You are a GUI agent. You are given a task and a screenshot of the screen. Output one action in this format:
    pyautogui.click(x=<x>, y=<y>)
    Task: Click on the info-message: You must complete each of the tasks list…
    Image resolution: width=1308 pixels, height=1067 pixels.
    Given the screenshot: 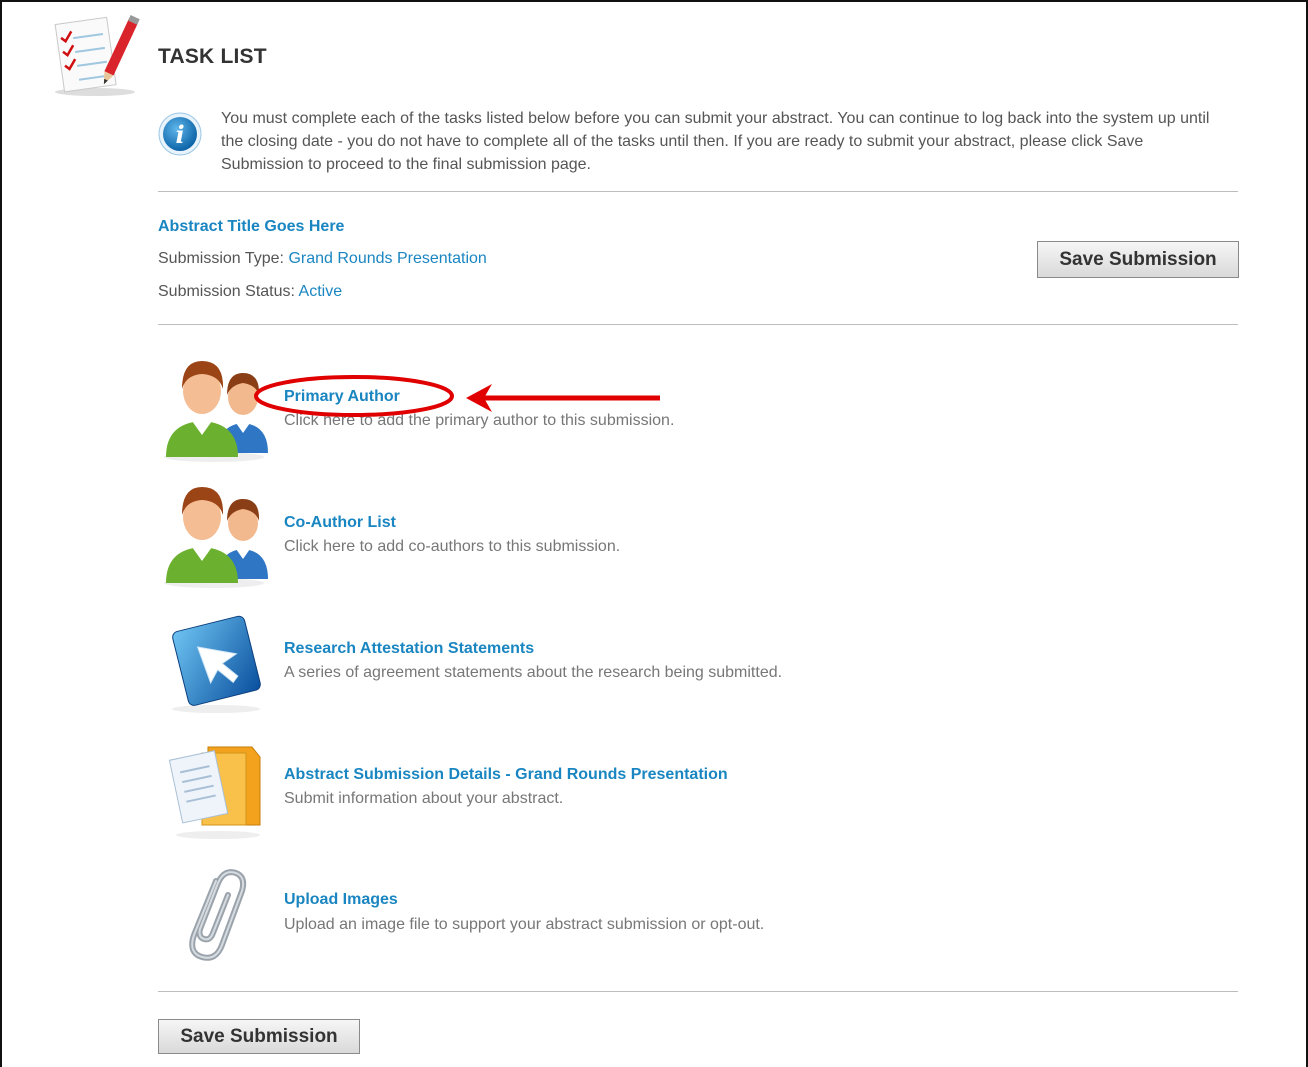 What is the action you would take?
    pyautogui.click(x=715, y=141)
    